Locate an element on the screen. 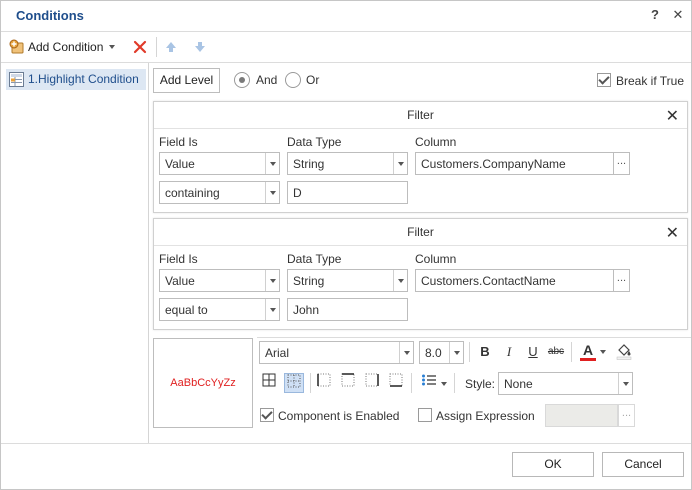 This screenshot has height=490, width=692. or-label: Or is located at coordinates (313, 80).